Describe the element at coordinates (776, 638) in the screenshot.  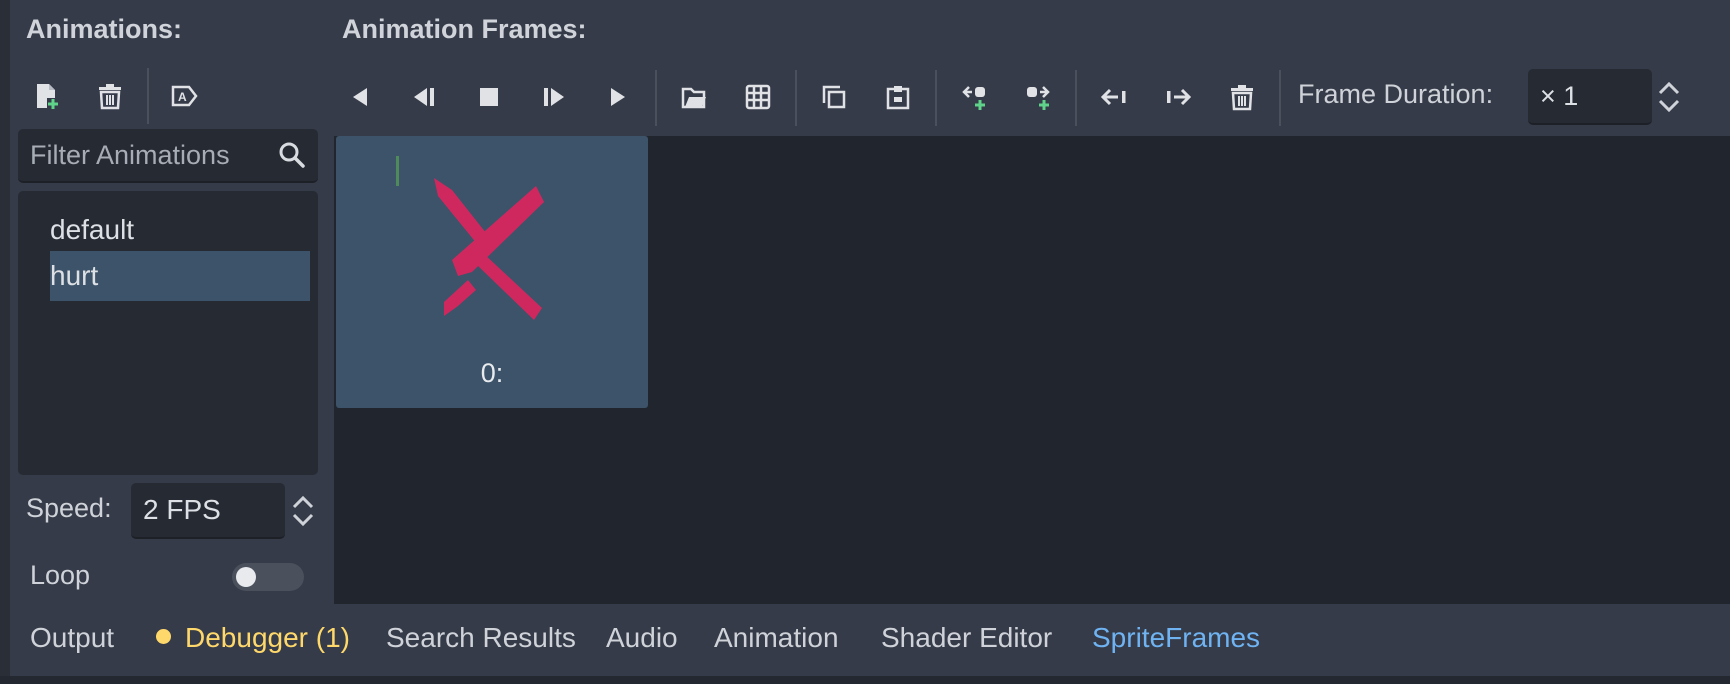
I see `tab-animation: Animation` at that location.